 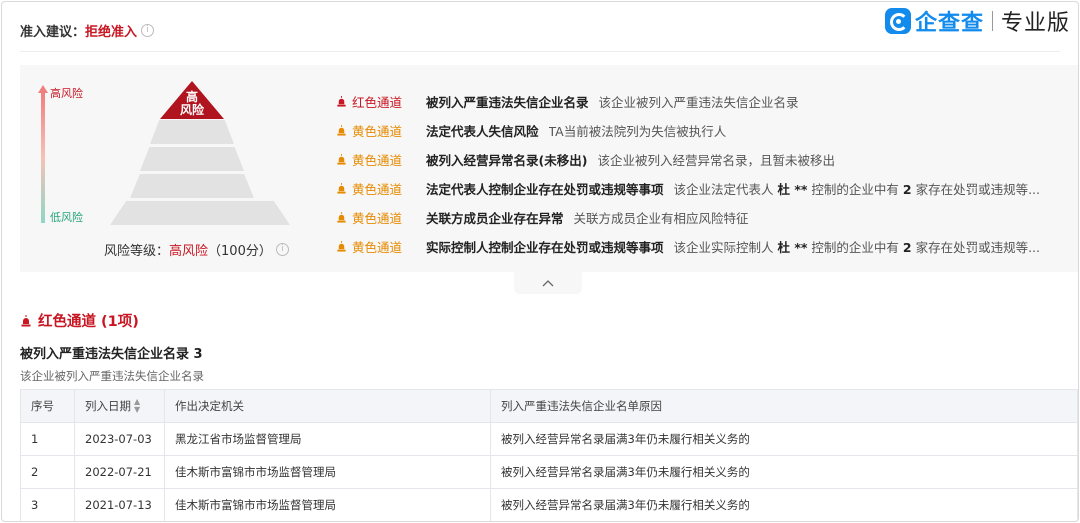 What do you see at coordinates (43, 89) in the screenshot?
I see `arrow-up-icon` at bounding box center [43, 89].